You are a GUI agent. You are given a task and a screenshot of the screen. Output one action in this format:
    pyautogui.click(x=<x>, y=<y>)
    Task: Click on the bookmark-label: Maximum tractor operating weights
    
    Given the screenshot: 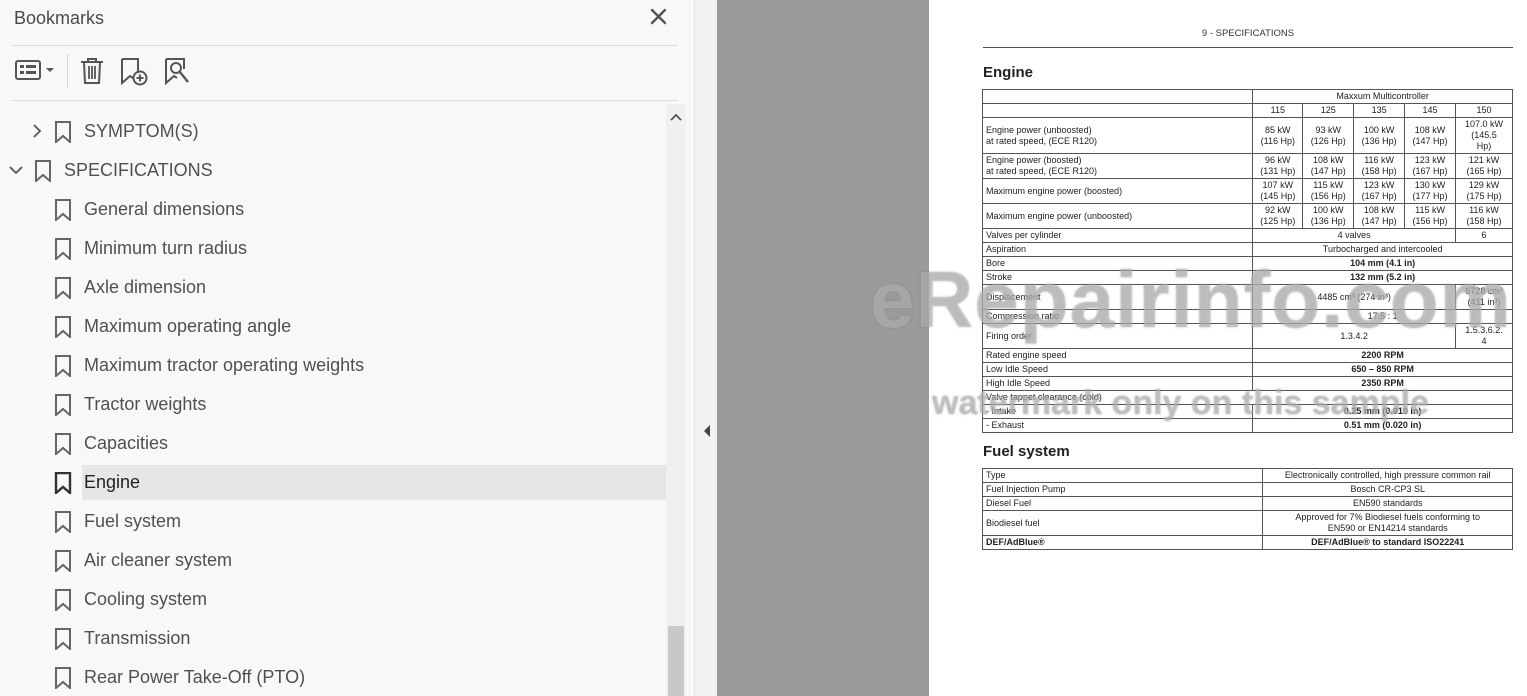 What is the action you would take?
    pyautogui.click(x=224, y=365)
    